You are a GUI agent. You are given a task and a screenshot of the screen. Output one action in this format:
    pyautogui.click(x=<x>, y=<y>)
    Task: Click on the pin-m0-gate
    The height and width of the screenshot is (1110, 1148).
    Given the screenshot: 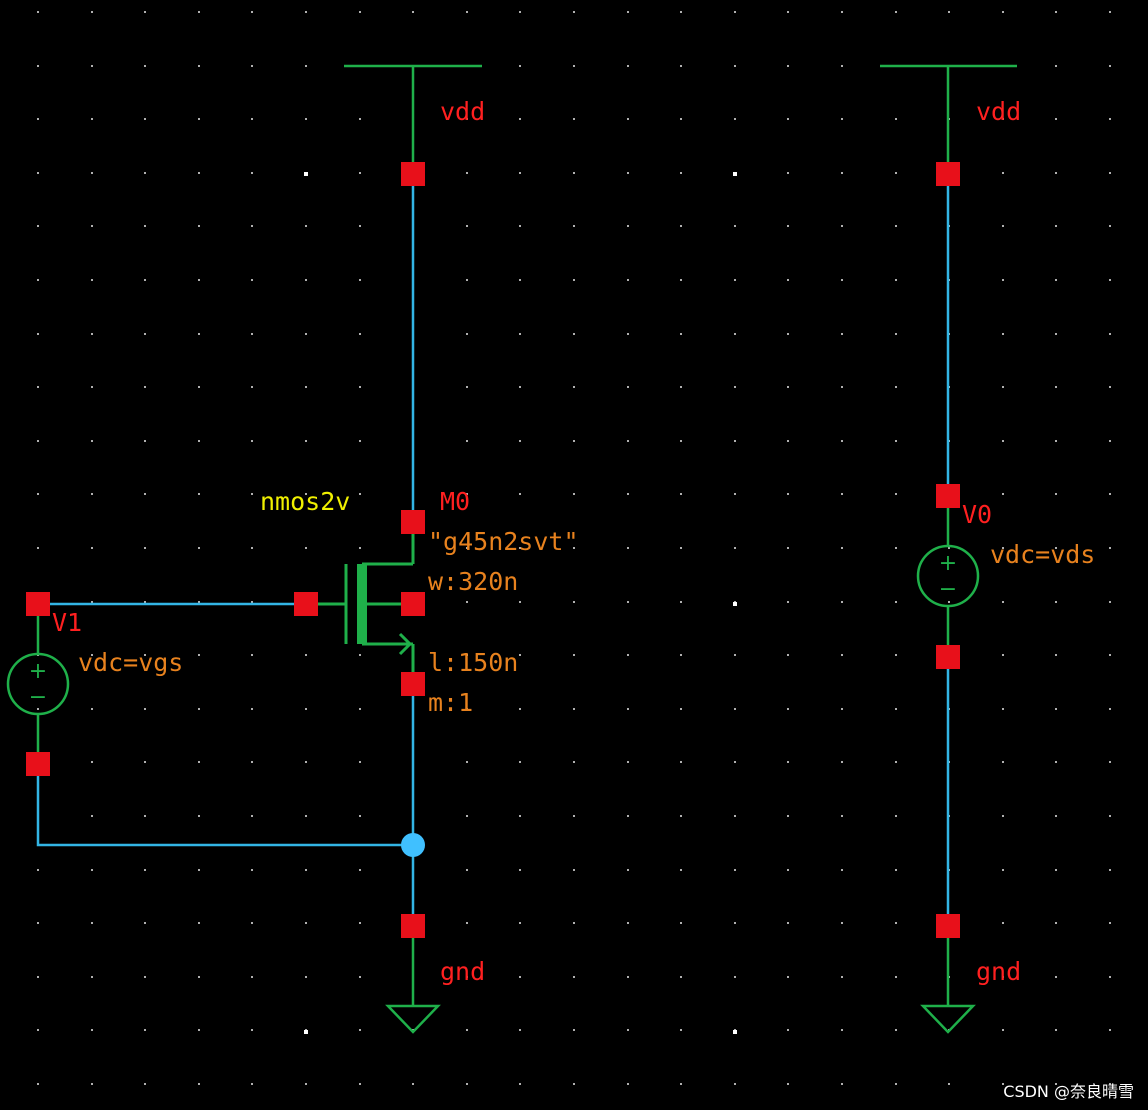 What is the action you would take?
    pyautogui.click(x=306, y=604)
    